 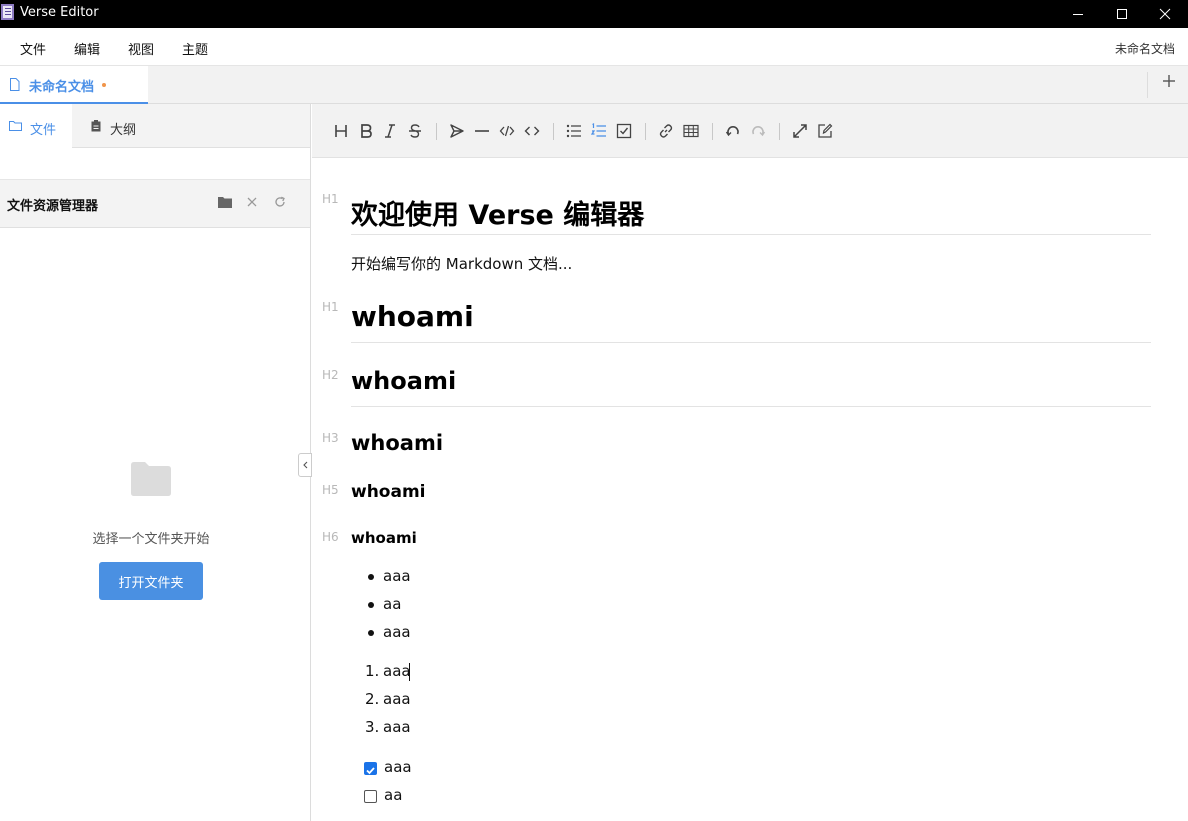 What do you see at coordinates (384, 538) in the screenshot?
I see `heading-h6: whoami` at bounding box center [384, 538].